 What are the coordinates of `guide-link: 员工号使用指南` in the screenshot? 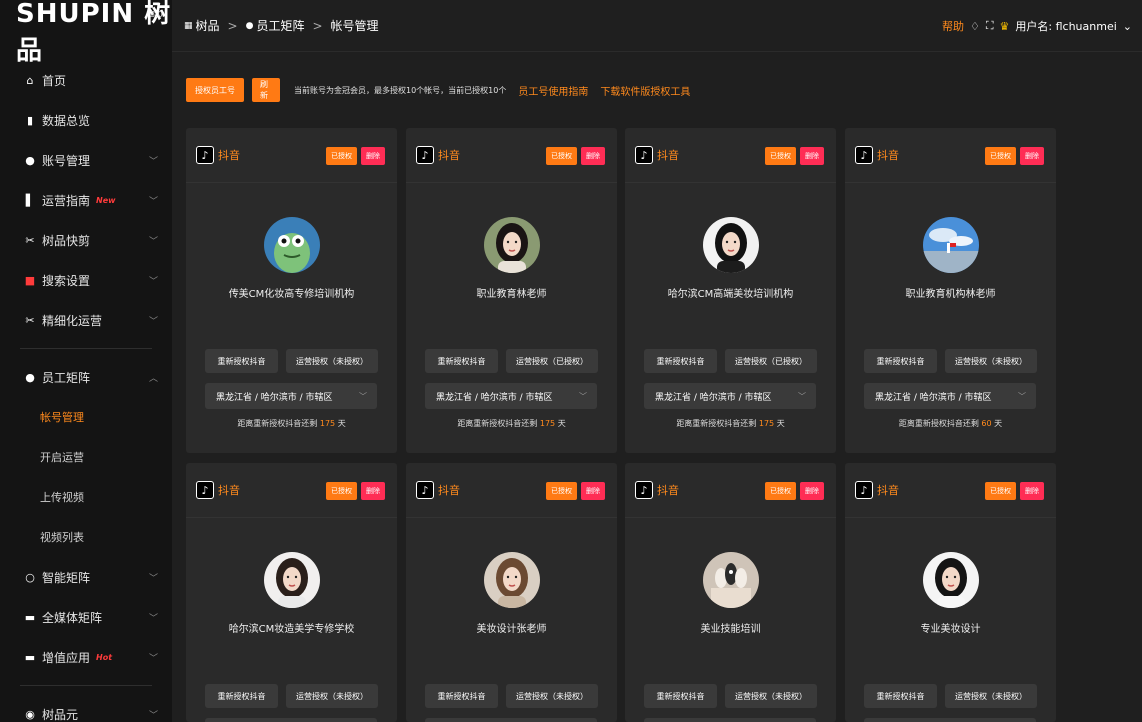 It's located at (553, 90).